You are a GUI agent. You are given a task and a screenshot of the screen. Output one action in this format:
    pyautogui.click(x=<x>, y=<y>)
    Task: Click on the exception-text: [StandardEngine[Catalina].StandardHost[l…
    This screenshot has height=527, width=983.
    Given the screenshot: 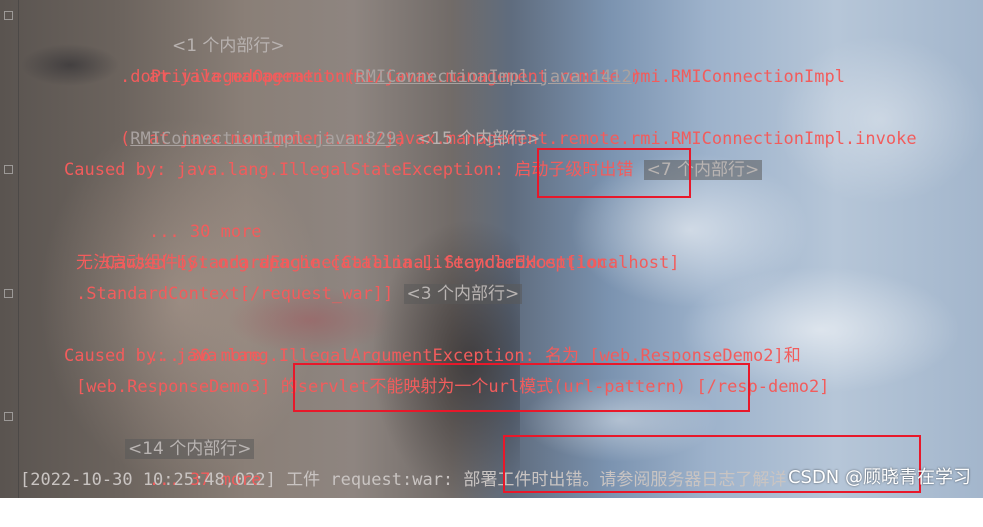 What is the action you would take?
    pyautogui.click(x=429, y=263)
    